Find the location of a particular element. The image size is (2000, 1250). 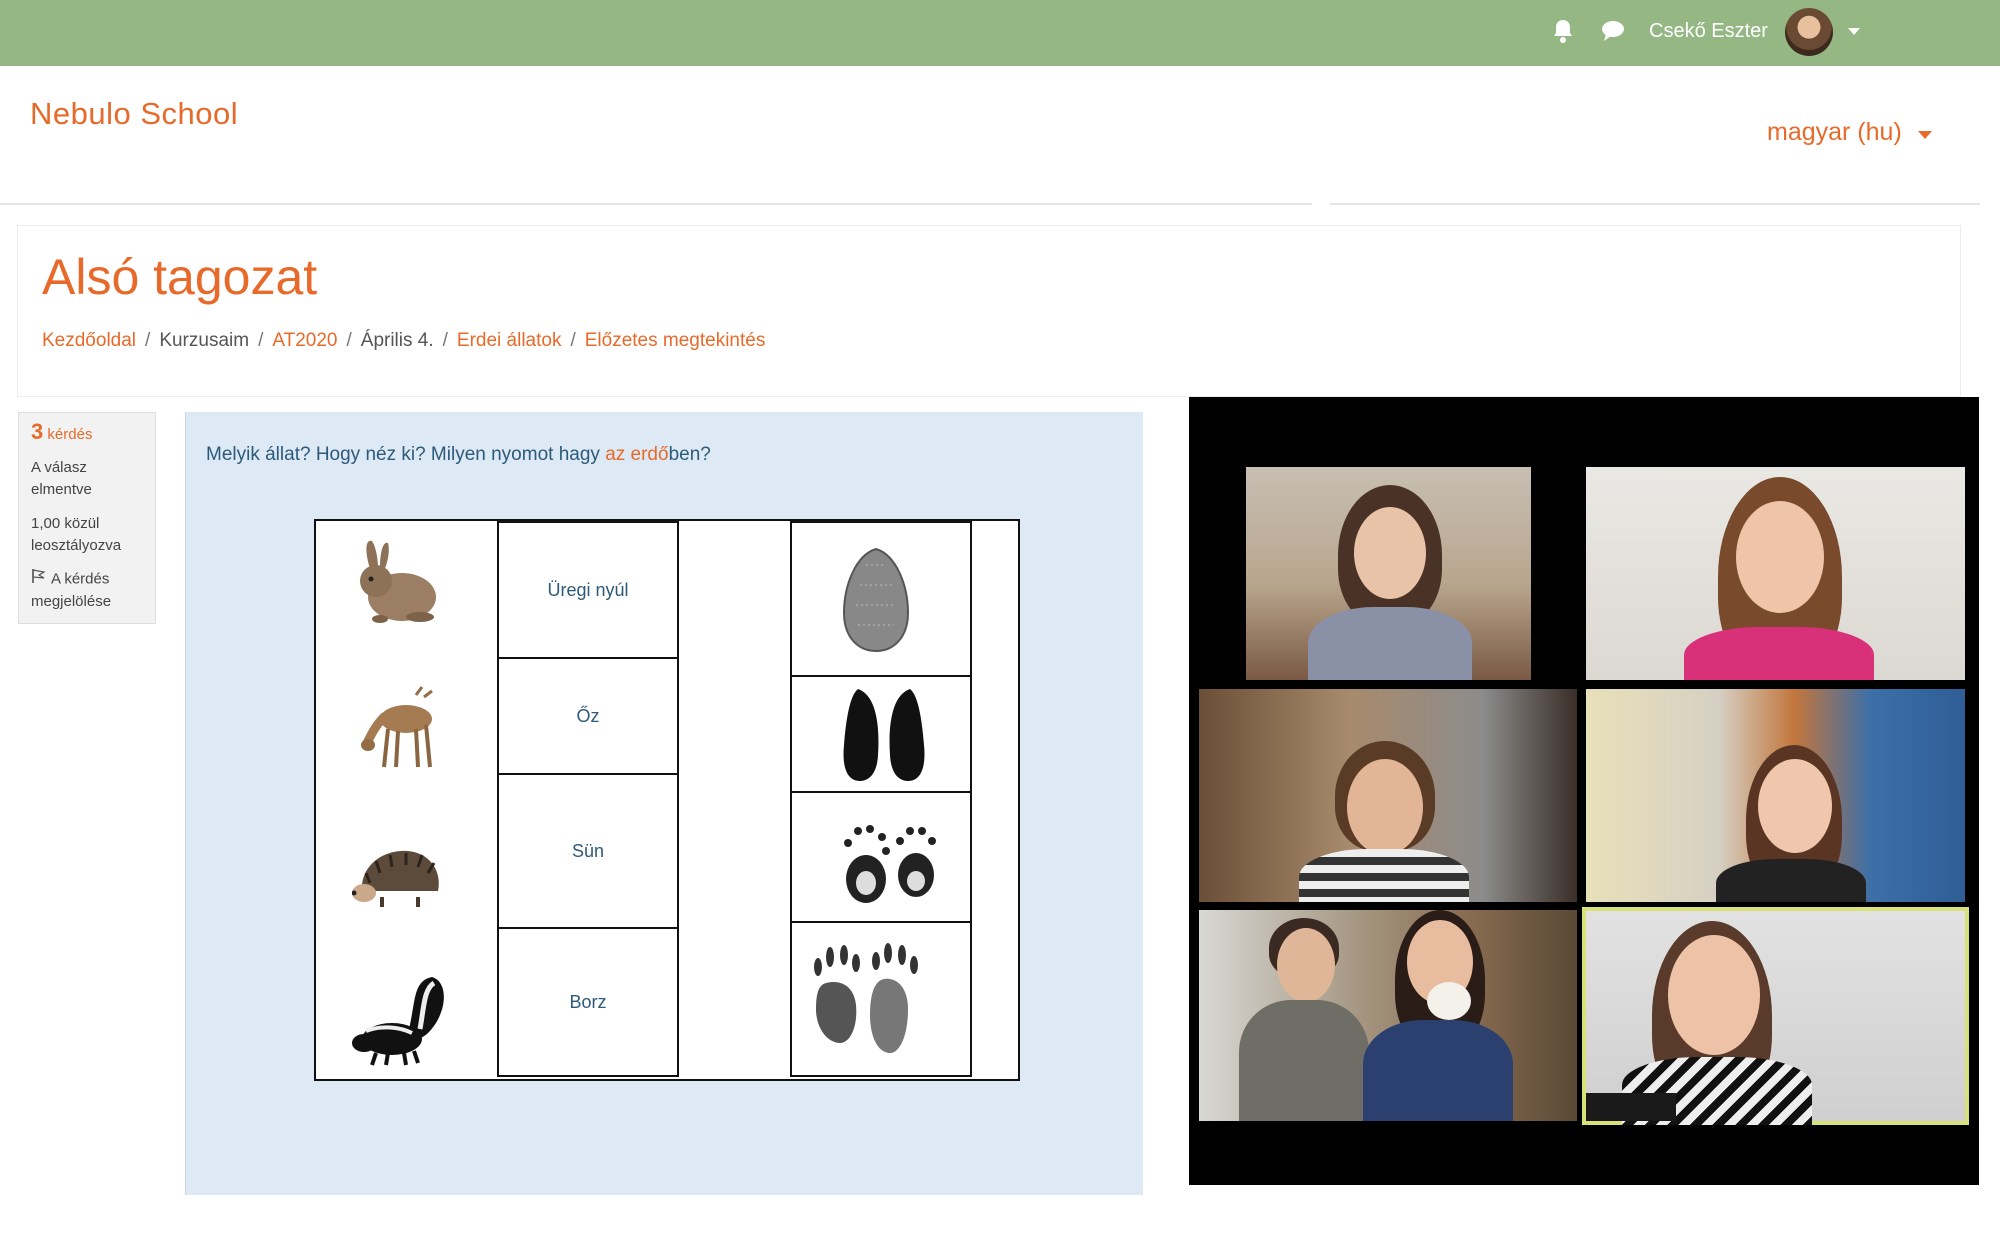

badger-track-icon is located at coordinates (866, 998).